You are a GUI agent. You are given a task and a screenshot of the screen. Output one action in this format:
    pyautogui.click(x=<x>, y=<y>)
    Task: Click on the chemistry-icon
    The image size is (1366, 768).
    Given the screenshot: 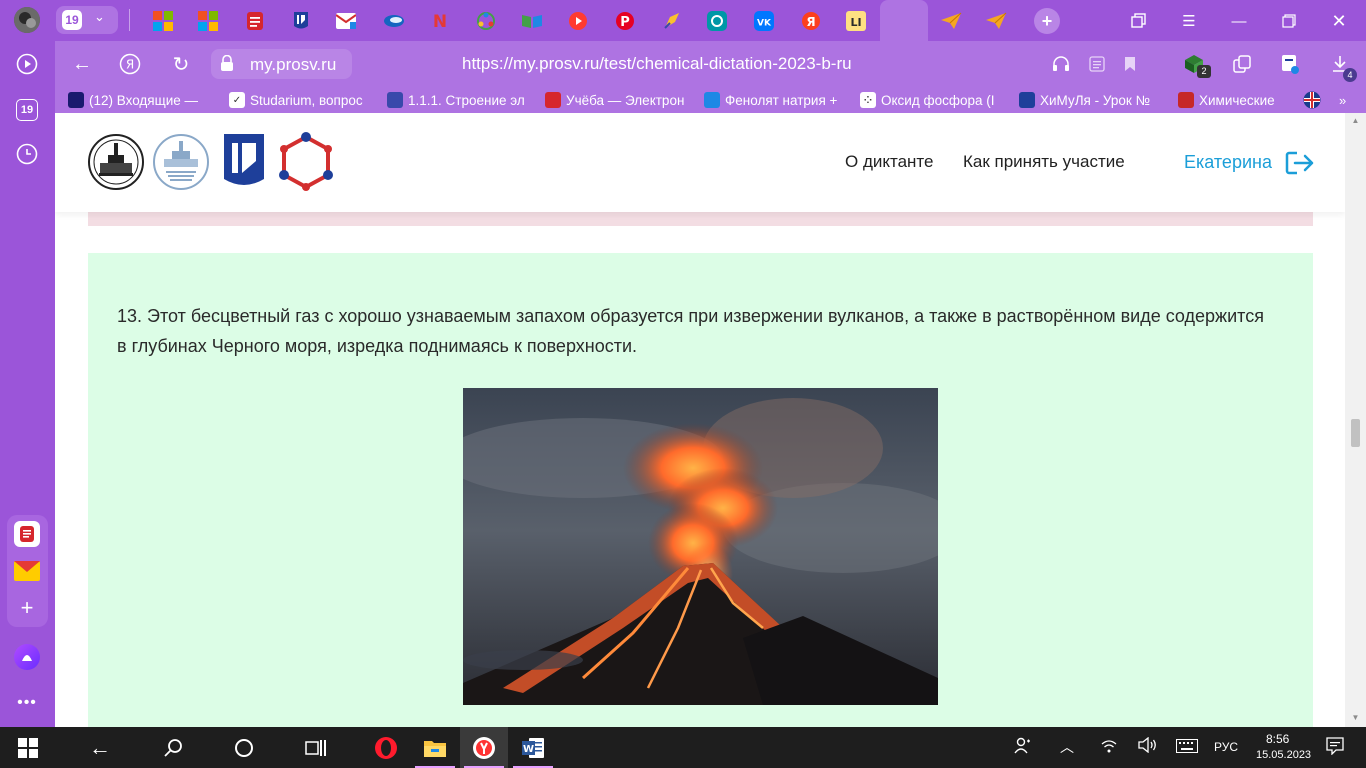 What is the action you would take?
    pyautogui.click(x=717, y=21)
    